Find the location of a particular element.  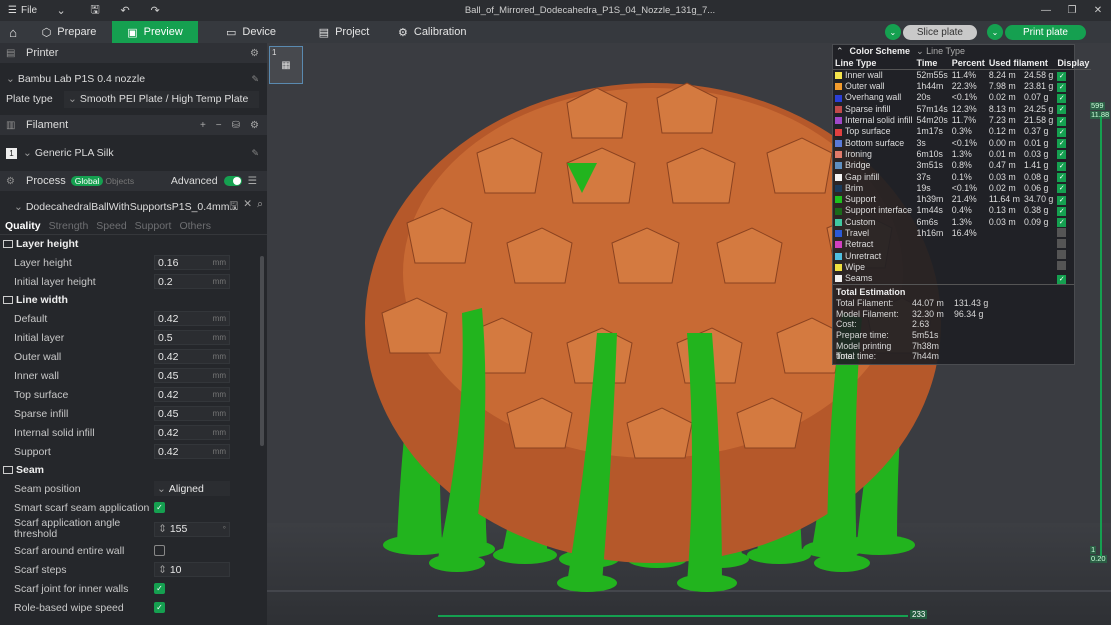

legend-row: Custom 6m6s 1.3% 0.03 m 0.09 g ✓ is located at coordinates (962, 222).